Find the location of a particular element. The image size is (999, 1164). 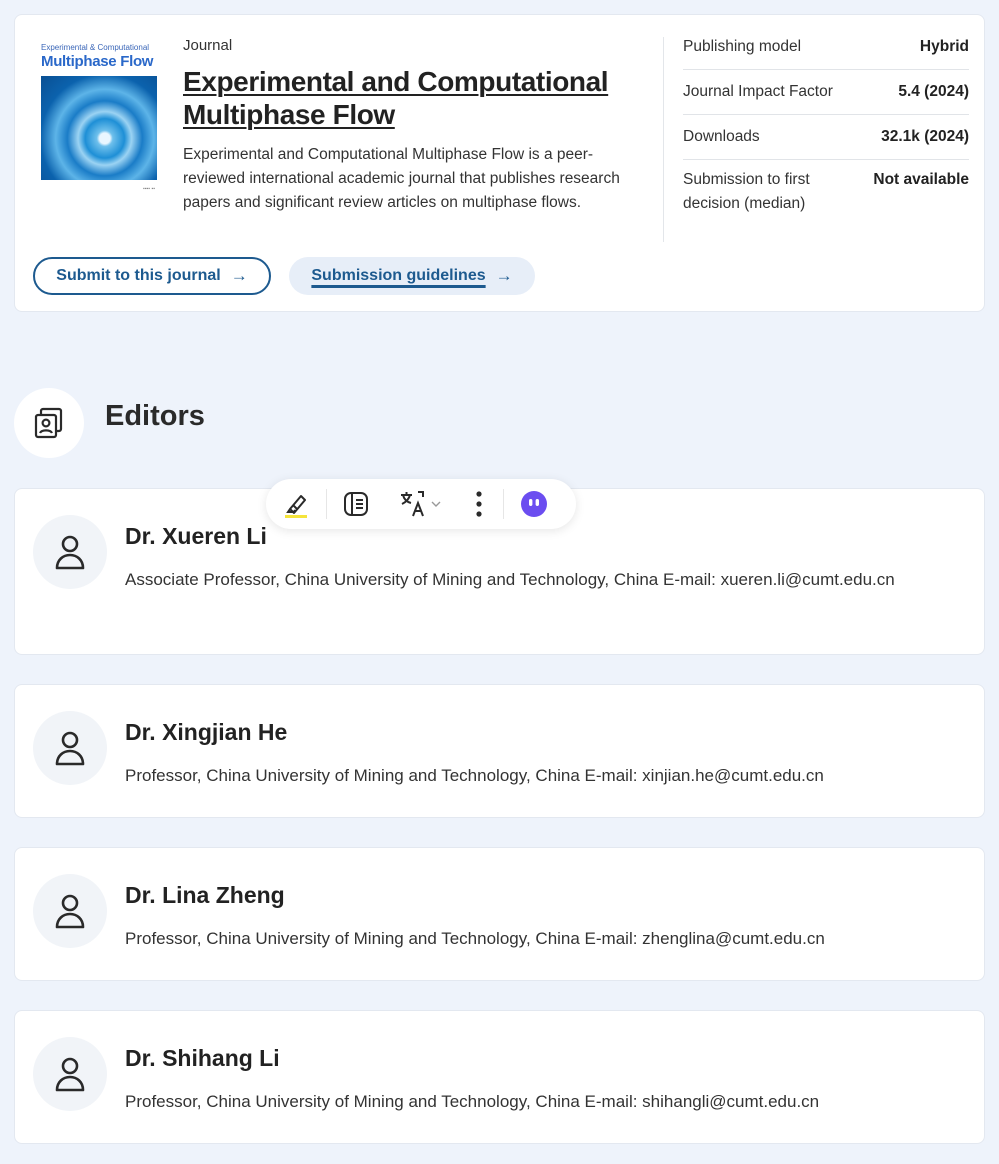

stat-row: Publishing model Hybrid is located at coordinates (826, 49).